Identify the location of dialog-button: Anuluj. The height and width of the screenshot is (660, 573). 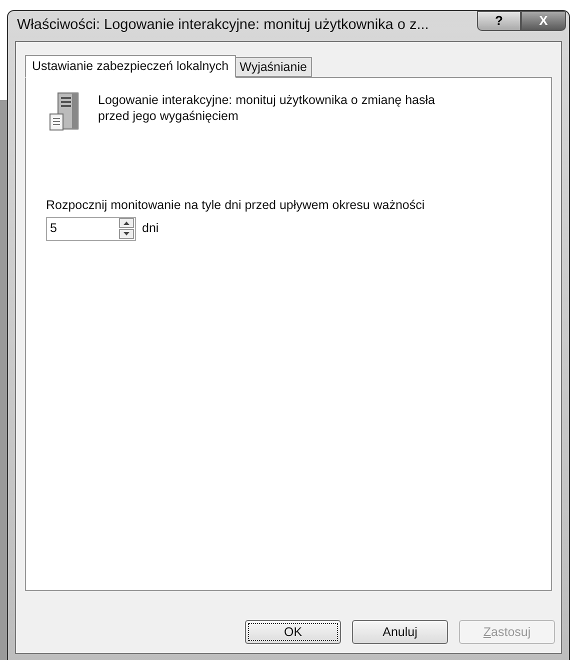
(400, 632).